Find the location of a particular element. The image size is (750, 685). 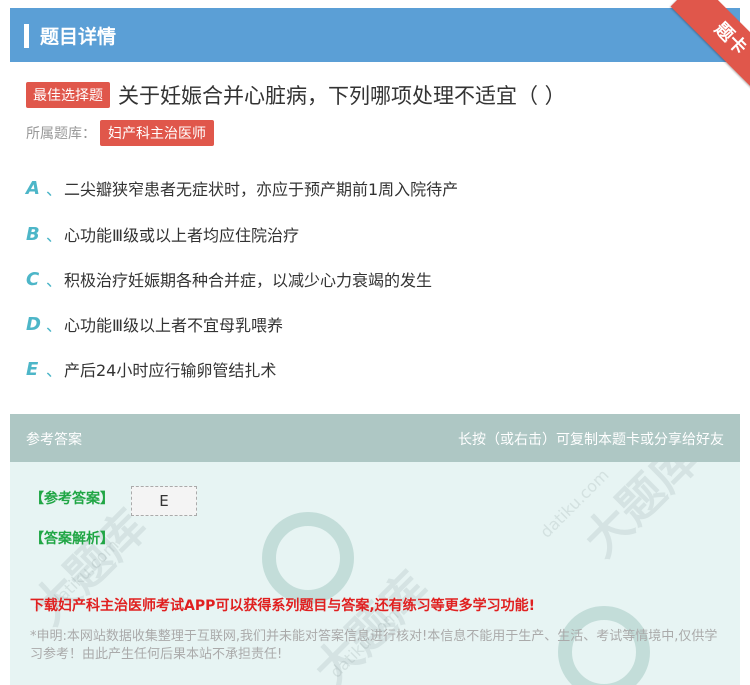

option-text: 二尖瓣狭窄患者无症状时，亦应于预产期前1周入院待产 is located at coordinates (261, 189).